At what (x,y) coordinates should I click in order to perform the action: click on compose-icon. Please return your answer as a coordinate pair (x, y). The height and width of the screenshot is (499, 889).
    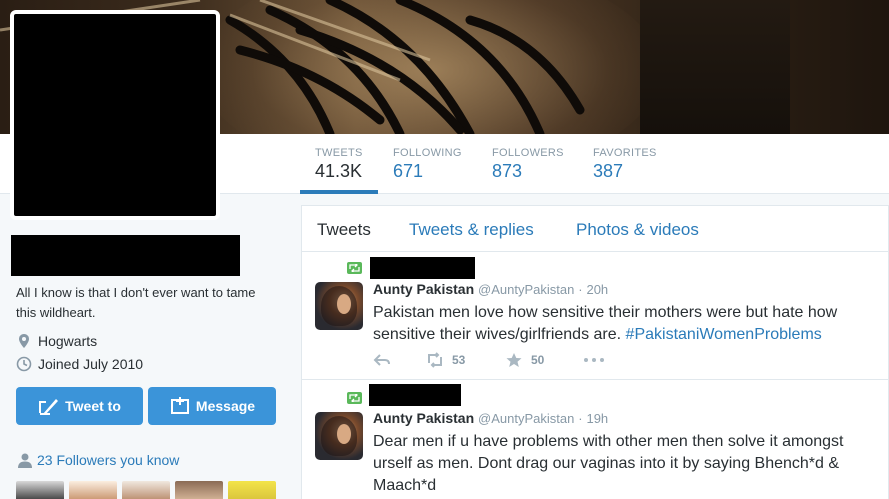
    Looking at the image, I should click on (49, 407).